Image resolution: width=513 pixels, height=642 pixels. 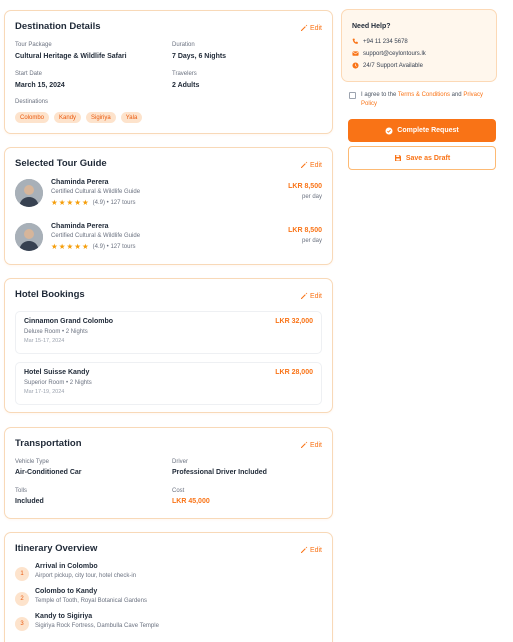 I want to click on destination-edit-button: Edit, so click(x=311, y=28).